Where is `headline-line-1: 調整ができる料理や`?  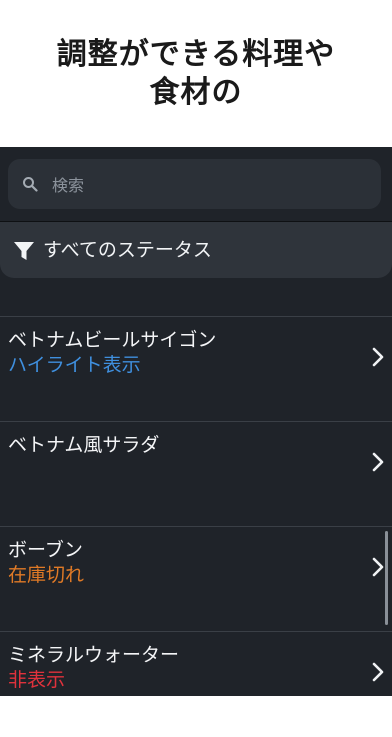 headline-line-1: 調整ができる料理や is located at coordinates (196, 54).